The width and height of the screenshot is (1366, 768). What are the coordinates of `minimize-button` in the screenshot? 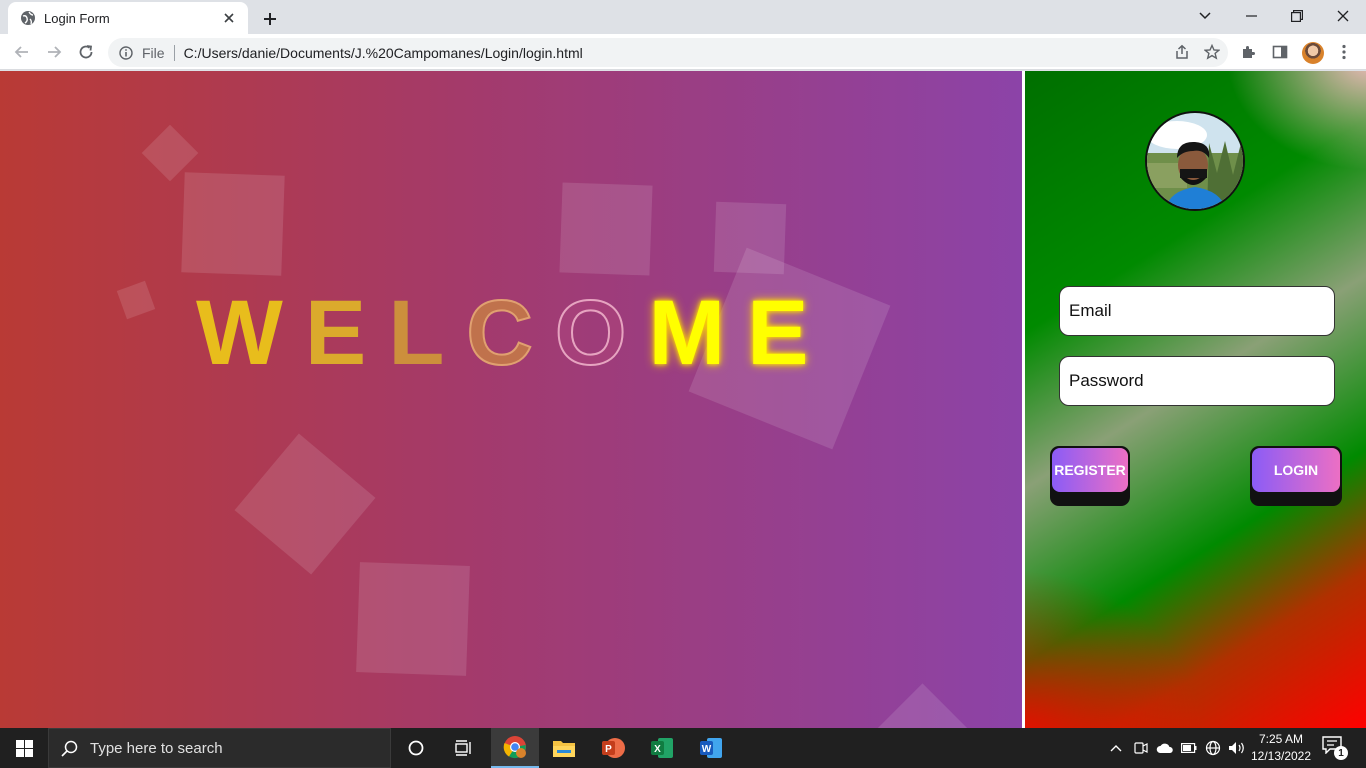 It's located at (1251, 16).